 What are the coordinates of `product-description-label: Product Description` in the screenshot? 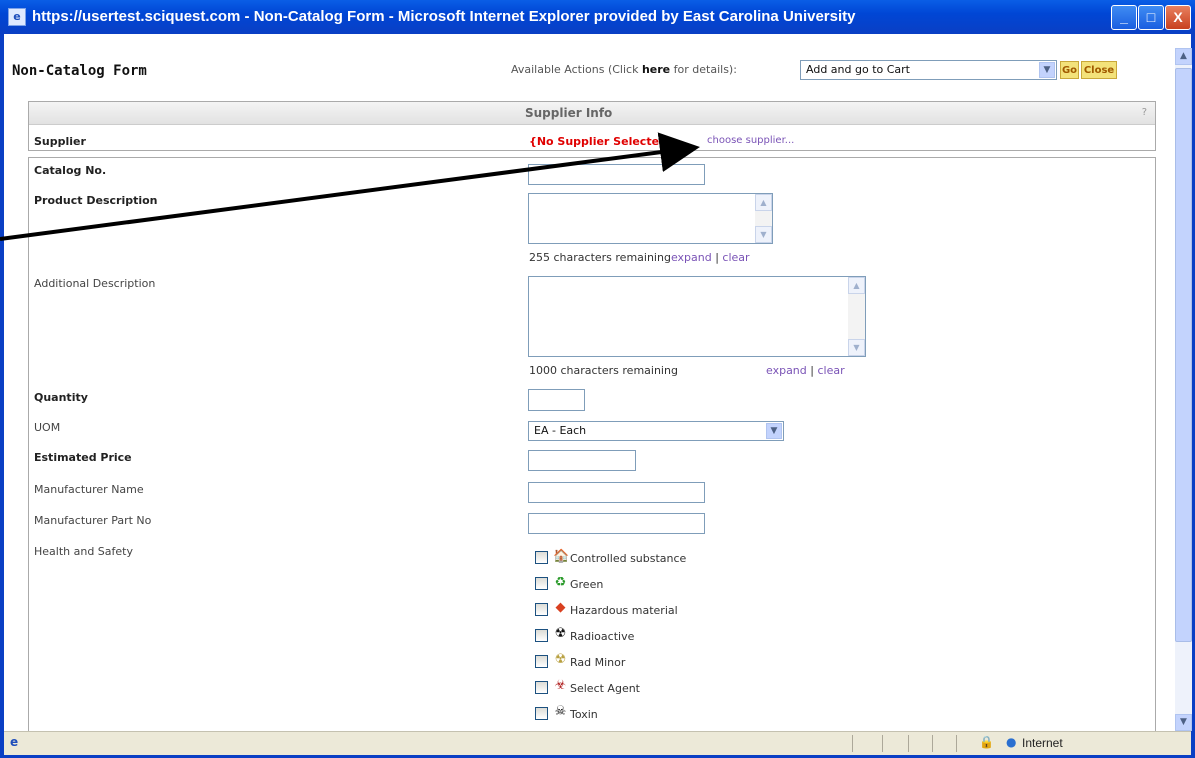 It's located at (96, 200).